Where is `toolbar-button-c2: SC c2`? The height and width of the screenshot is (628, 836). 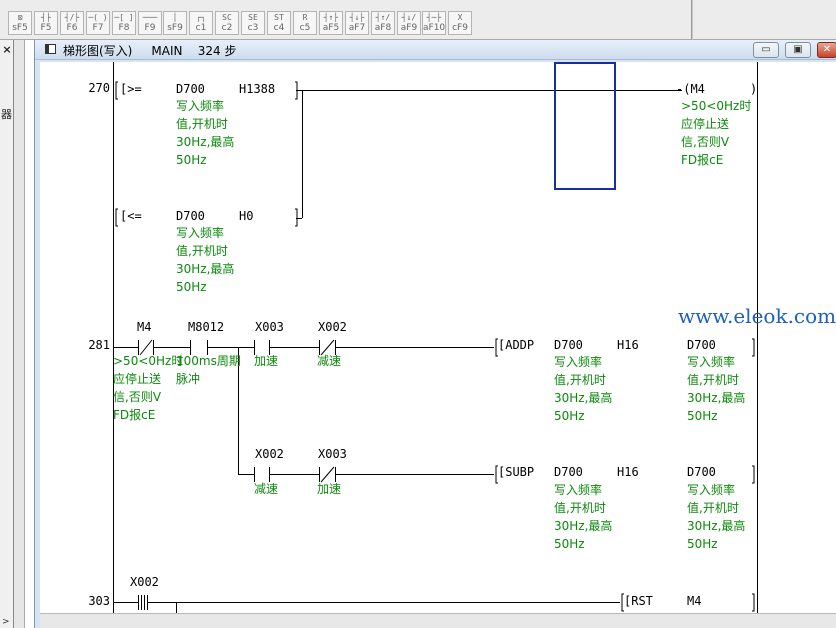
toolbar-button-c2: SC c2 is located at coordinates (227, 23).